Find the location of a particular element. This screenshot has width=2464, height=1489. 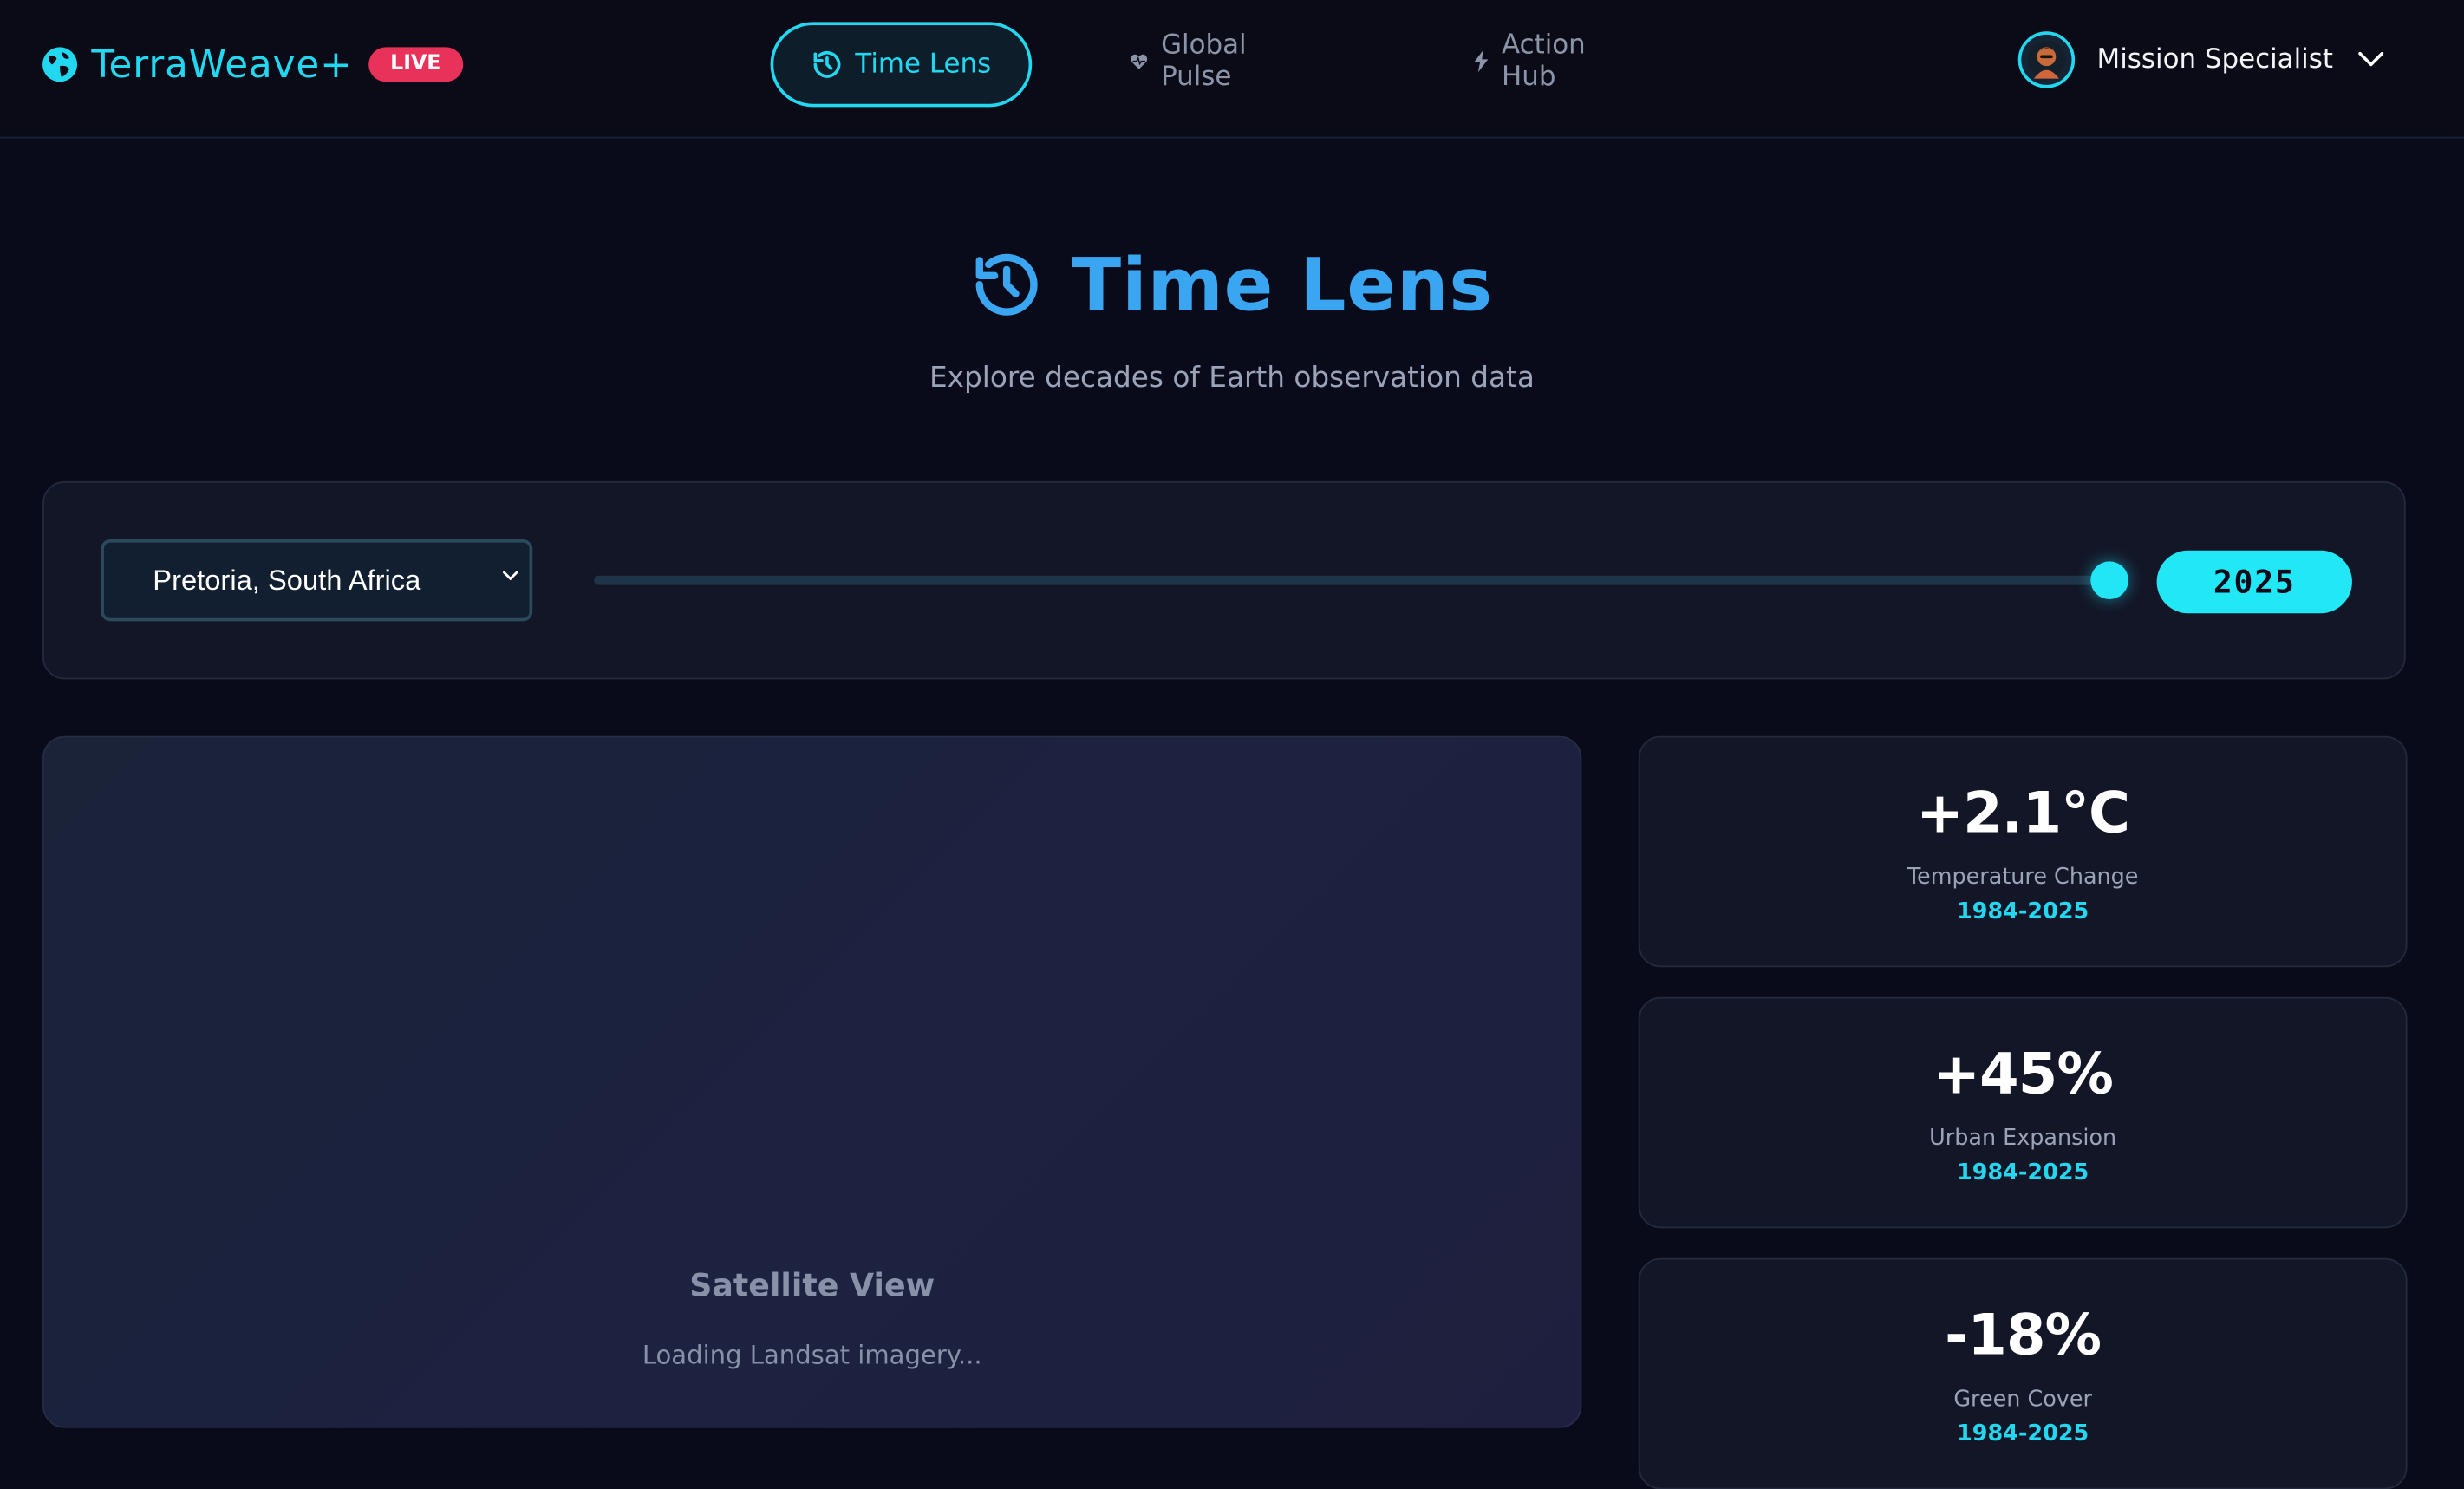

globe-icon is located at coordinates (60, 64).